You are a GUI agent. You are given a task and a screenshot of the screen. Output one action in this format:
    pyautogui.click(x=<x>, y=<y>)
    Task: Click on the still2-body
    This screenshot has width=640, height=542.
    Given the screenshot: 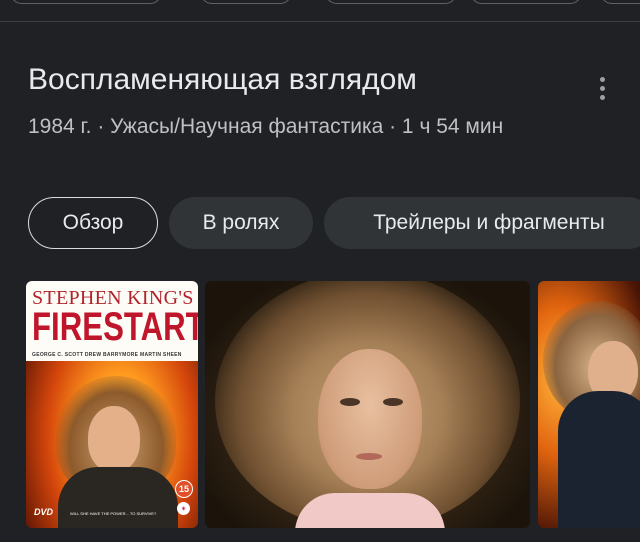 What is the action you would take?
    pyautogui.click(x=599, y=459)
    